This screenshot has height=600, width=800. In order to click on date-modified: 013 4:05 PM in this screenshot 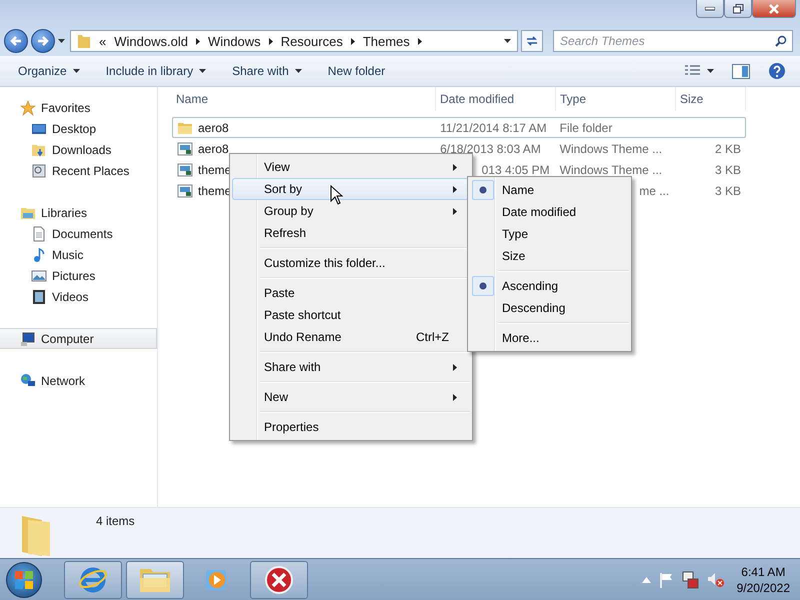, I will do `click(516, 169)`.